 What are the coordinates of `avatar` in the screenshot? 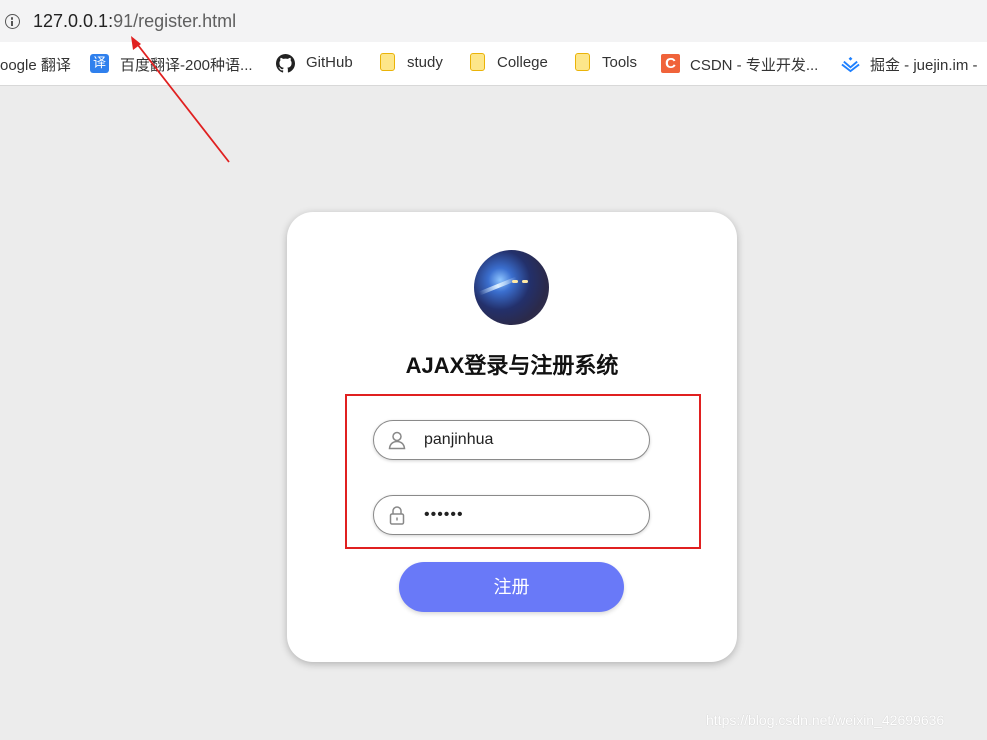 It's located at (511, 287).